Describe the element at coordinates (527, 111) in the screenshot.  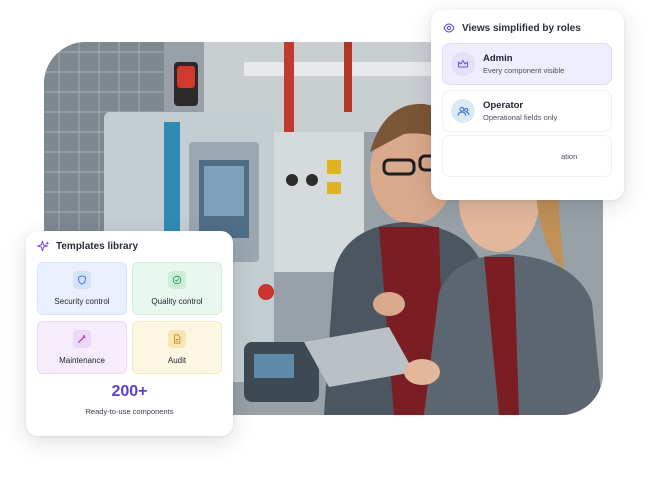
I see `role-item-operator: Operator Operational fields only` at that location.